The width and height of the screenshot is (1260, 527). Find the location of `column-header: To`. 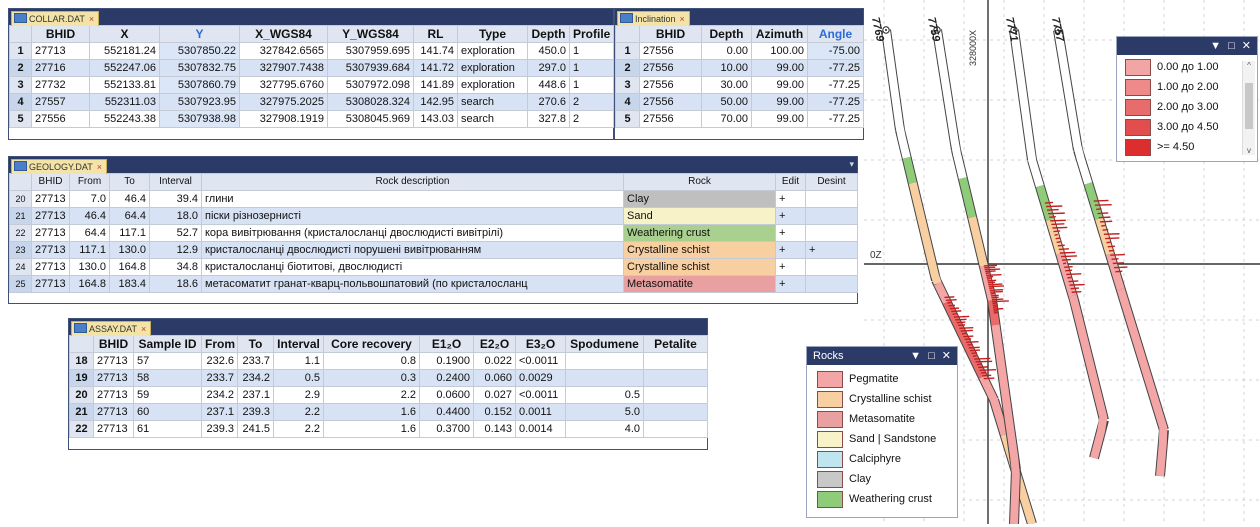

column-header: To is located at coordinates (255, 344).